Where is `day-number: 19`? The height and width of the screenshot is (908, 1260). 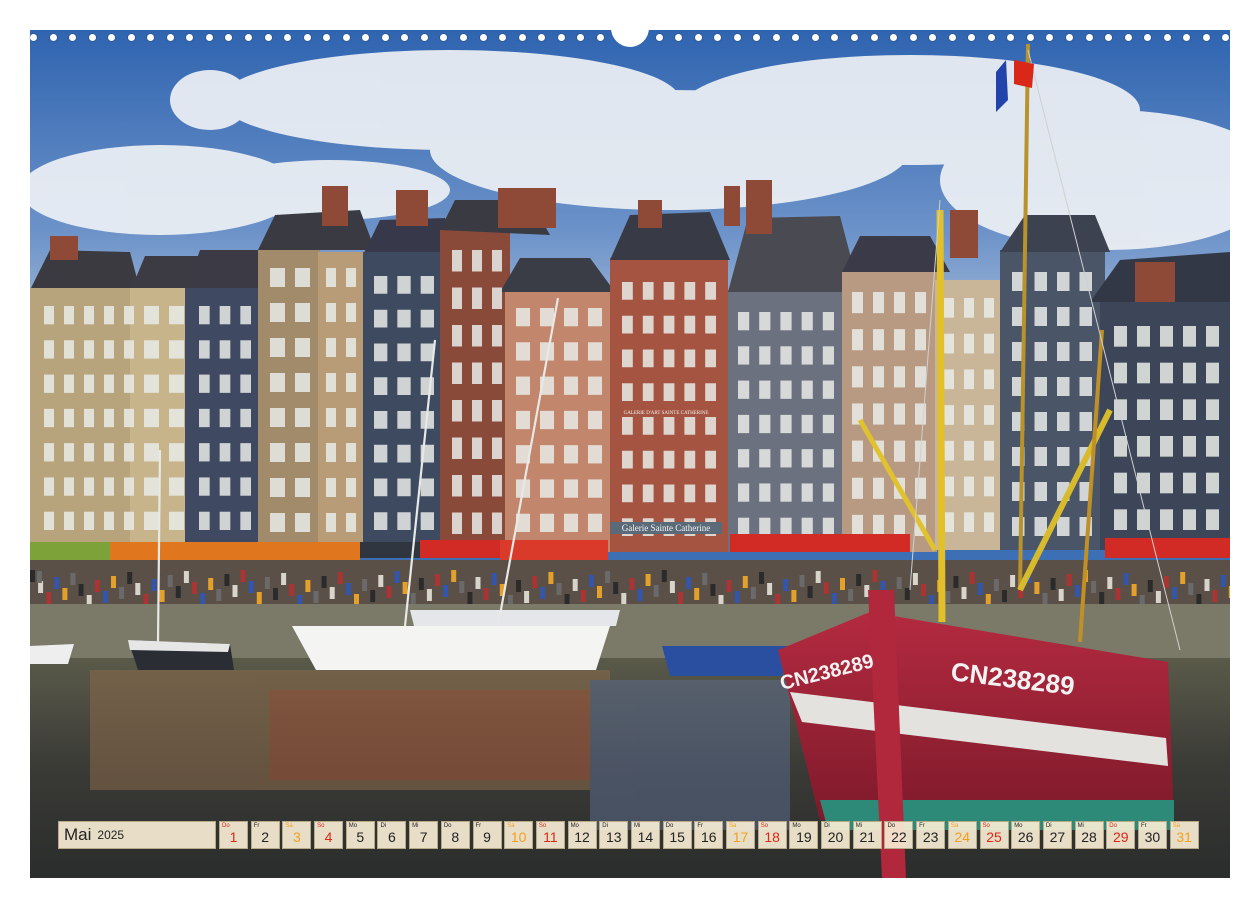 day-number: 19 is located at coordinates (804, 837).